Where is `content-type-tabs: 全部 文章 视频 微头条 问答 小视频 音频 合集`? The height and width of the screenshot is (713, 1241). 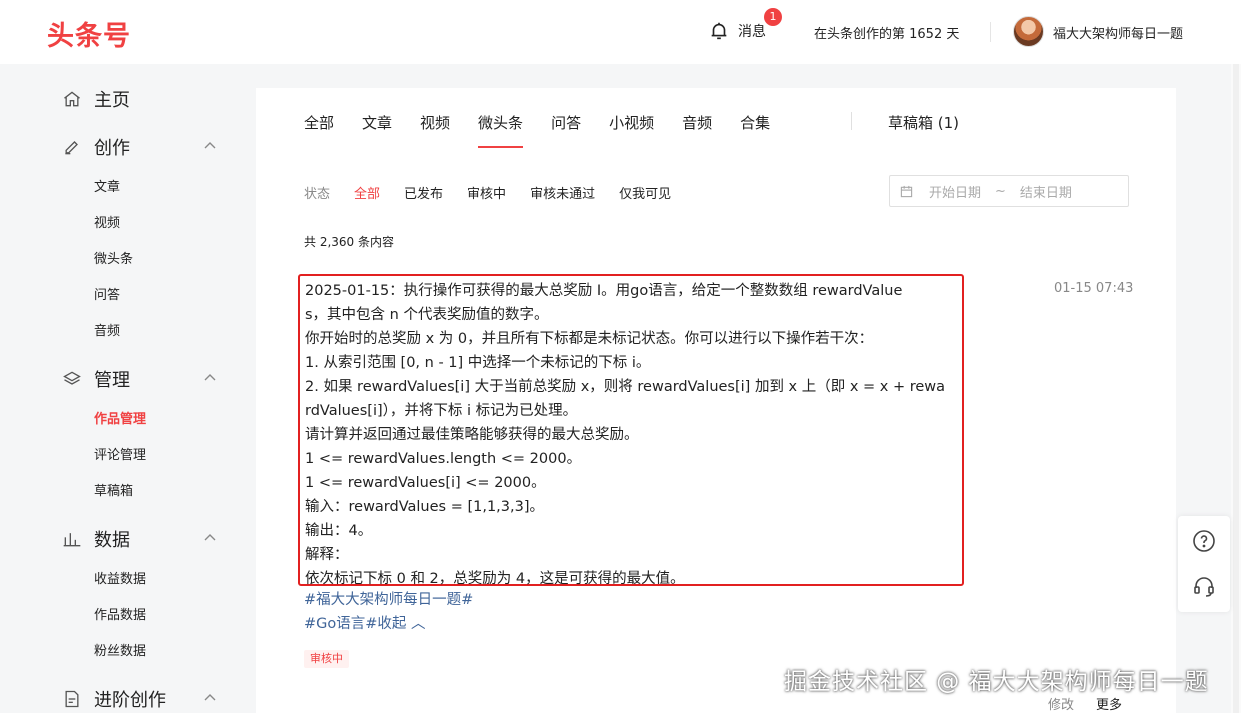 content-type-tabs: 全部 文章 视频 微头条 问答 小视频 音频 合集 is located at coordinates (551, 130).